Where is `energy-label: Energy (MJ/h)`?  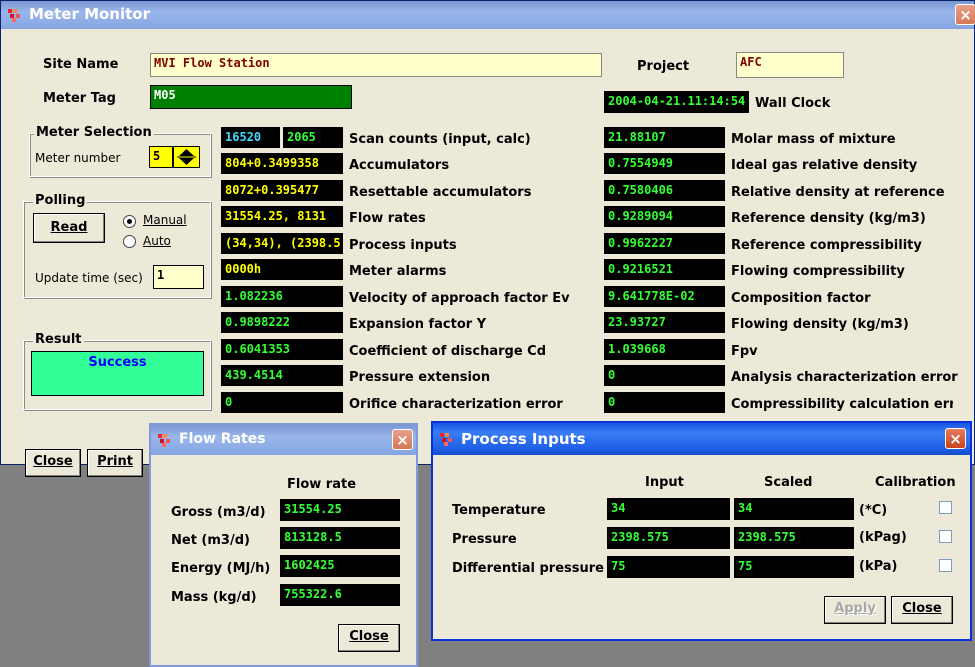
energy-label: Energy (MJ/h) is located at coordinates (221, 568).